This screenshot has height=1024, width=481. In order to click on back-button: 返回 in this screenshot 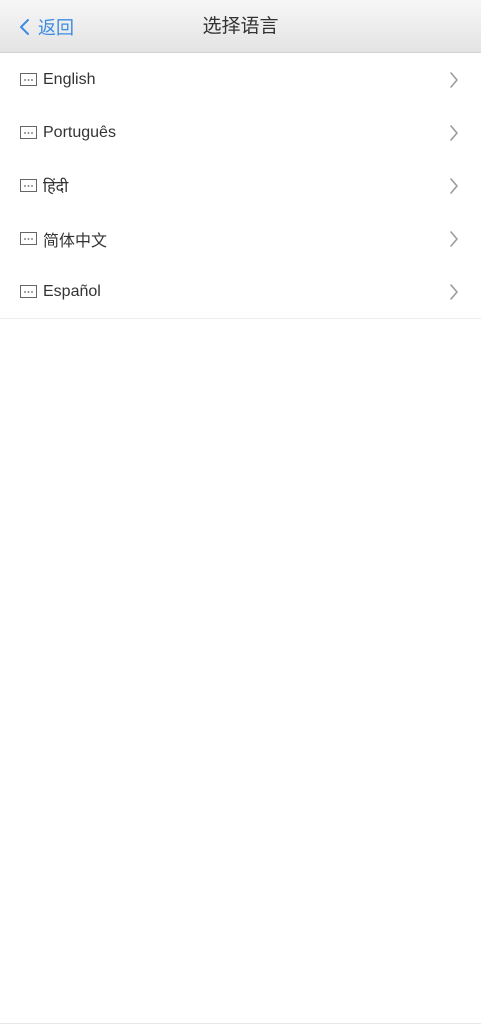, I will do `click(46, 26)`.